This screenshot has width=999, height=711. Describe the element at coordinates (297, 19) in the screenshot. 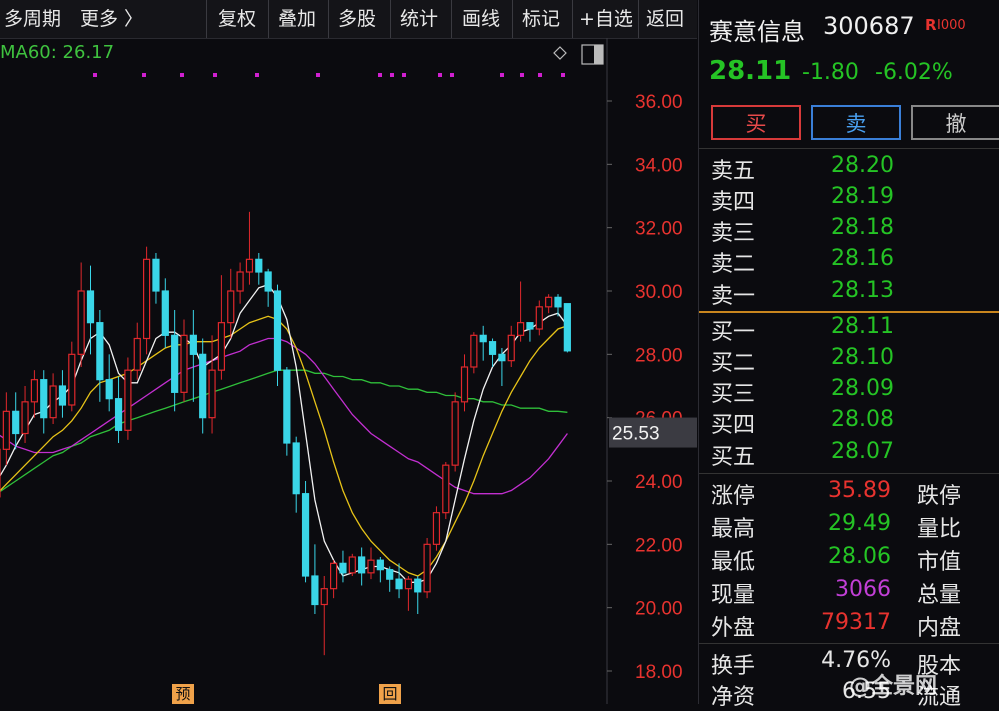

I see `overlay-button: 叠加` at that location.